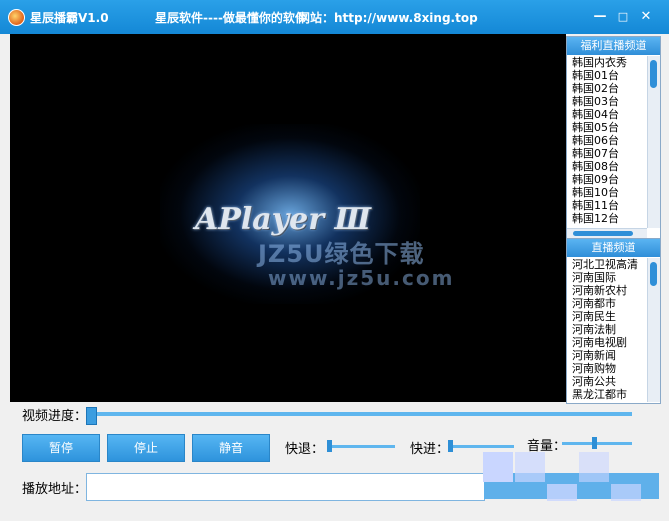 The width and height of the screenshot is (669, 521). What do you see at coordinates (653, 330) in the screenshot?
I see `live-vertical-scrollbar` at bounding box center [653, 330].